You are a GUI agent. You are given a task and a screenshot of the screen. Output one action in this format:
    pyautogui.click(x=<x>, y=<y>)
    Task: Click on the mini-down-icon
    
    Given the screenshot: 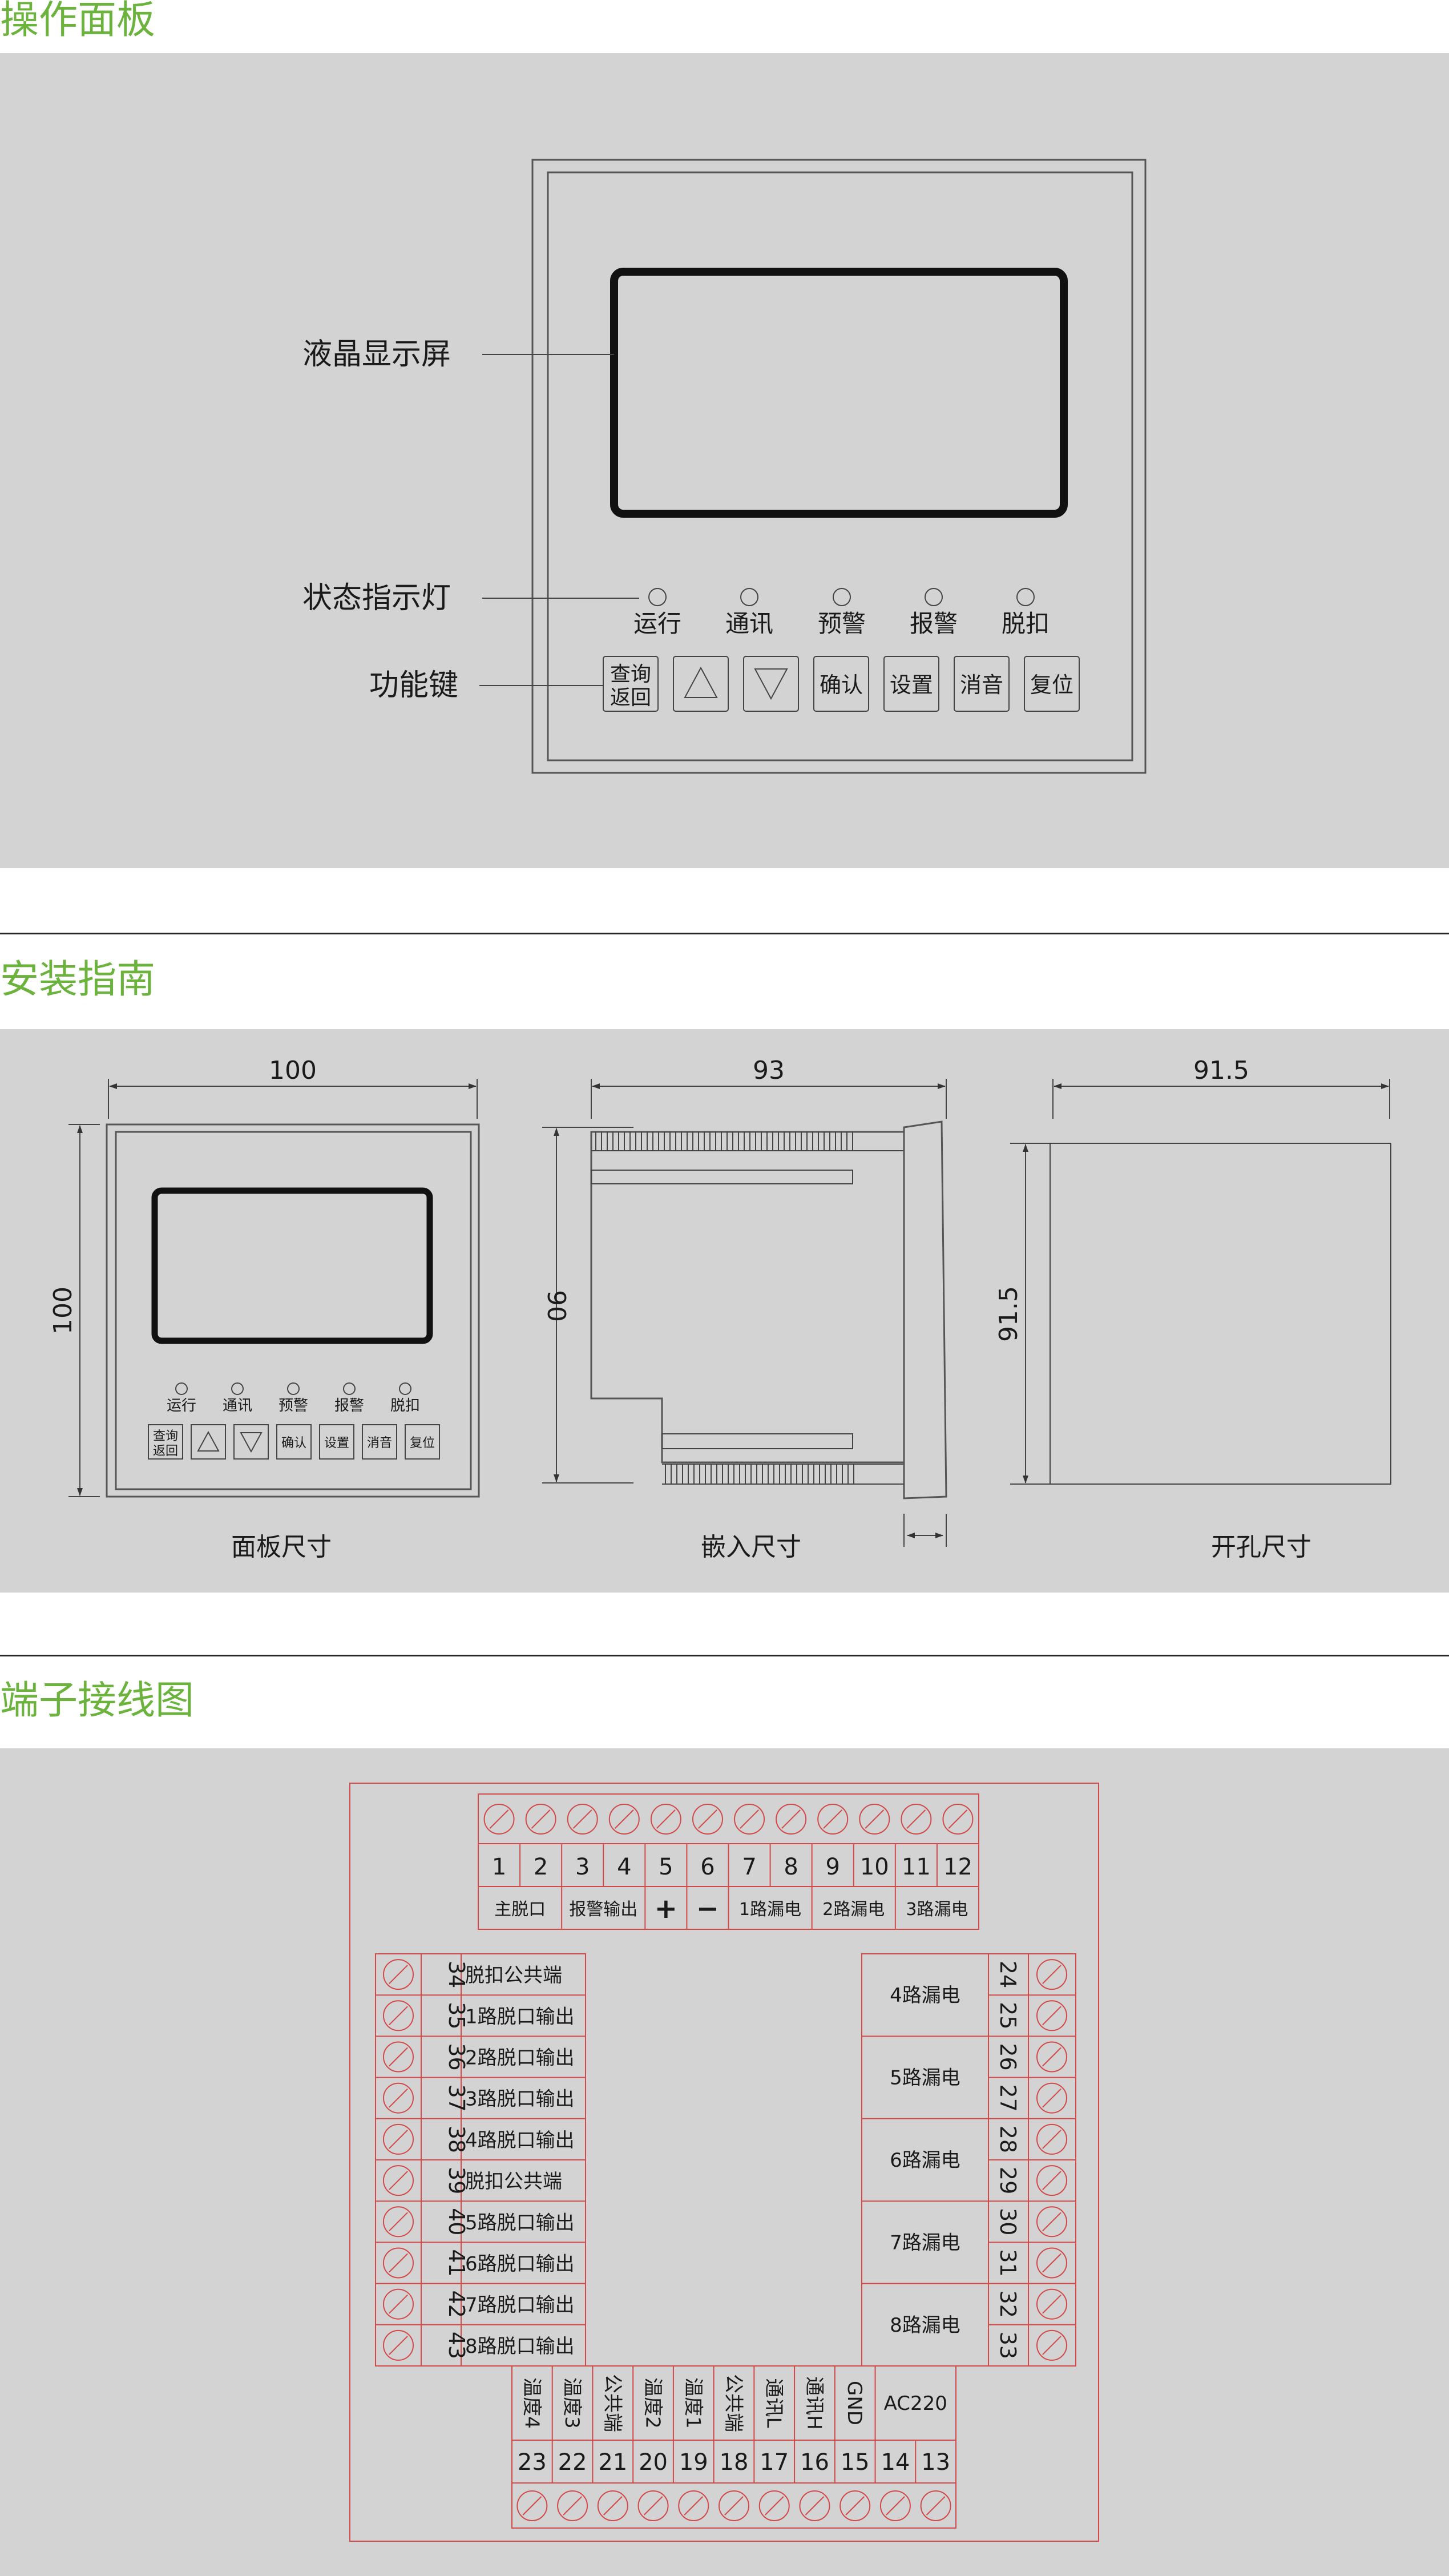 What is the action you would take?
    pyautogui.click(x=251, y=1443)
    